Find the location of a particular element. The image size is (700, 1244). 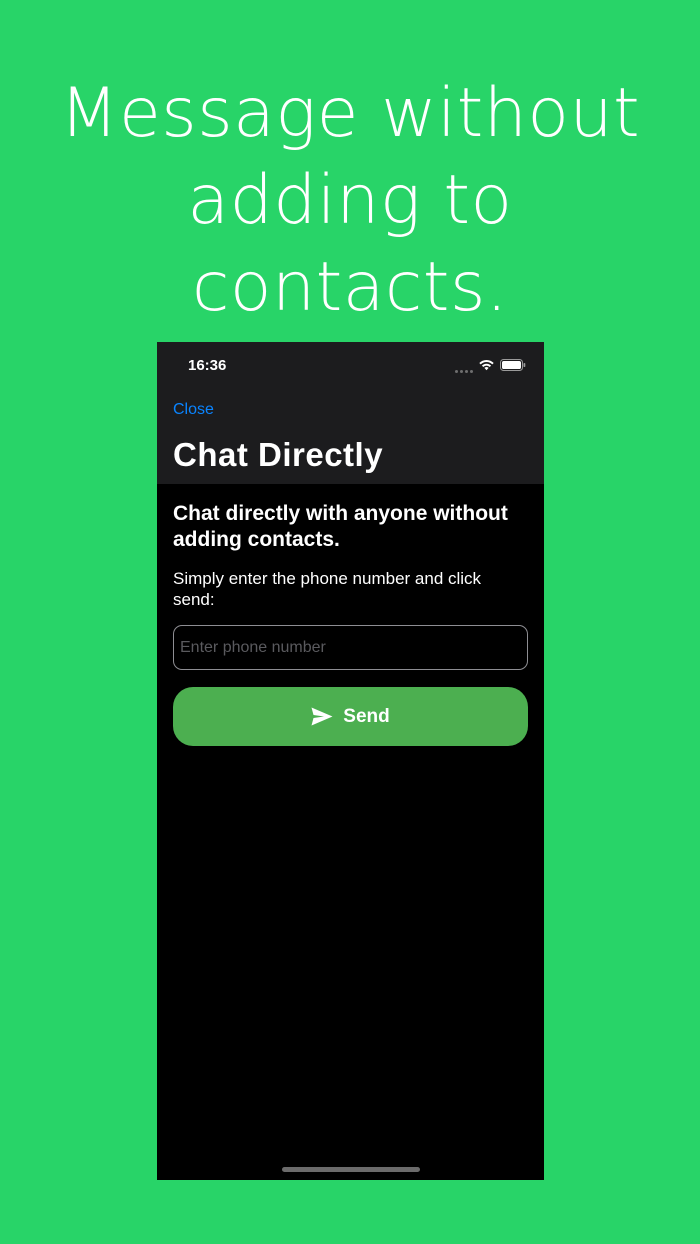

wifi-icon is located at coordinates (486, 367).